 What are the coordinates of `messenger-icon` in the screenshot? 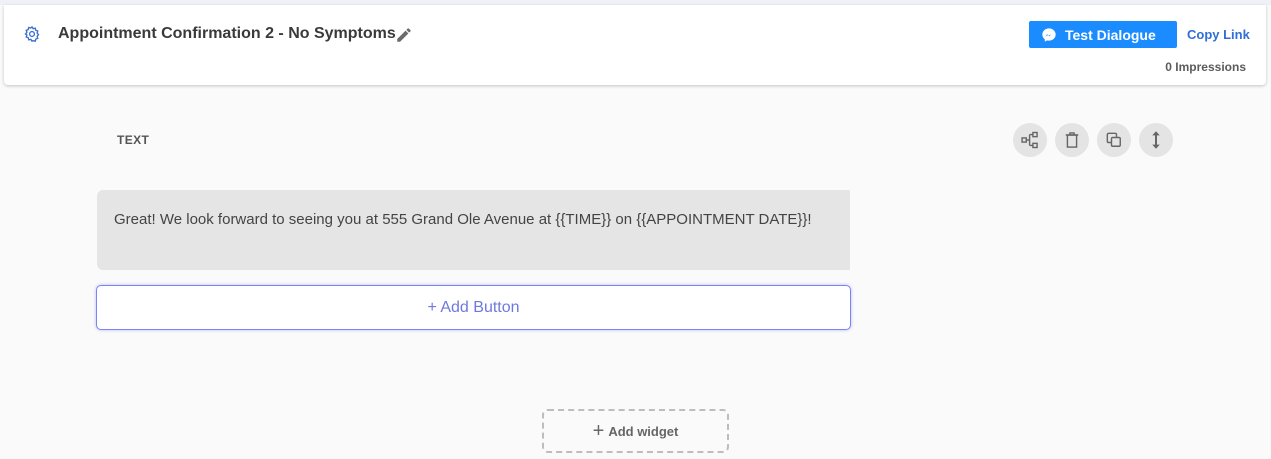 It's located at (1049, 34).